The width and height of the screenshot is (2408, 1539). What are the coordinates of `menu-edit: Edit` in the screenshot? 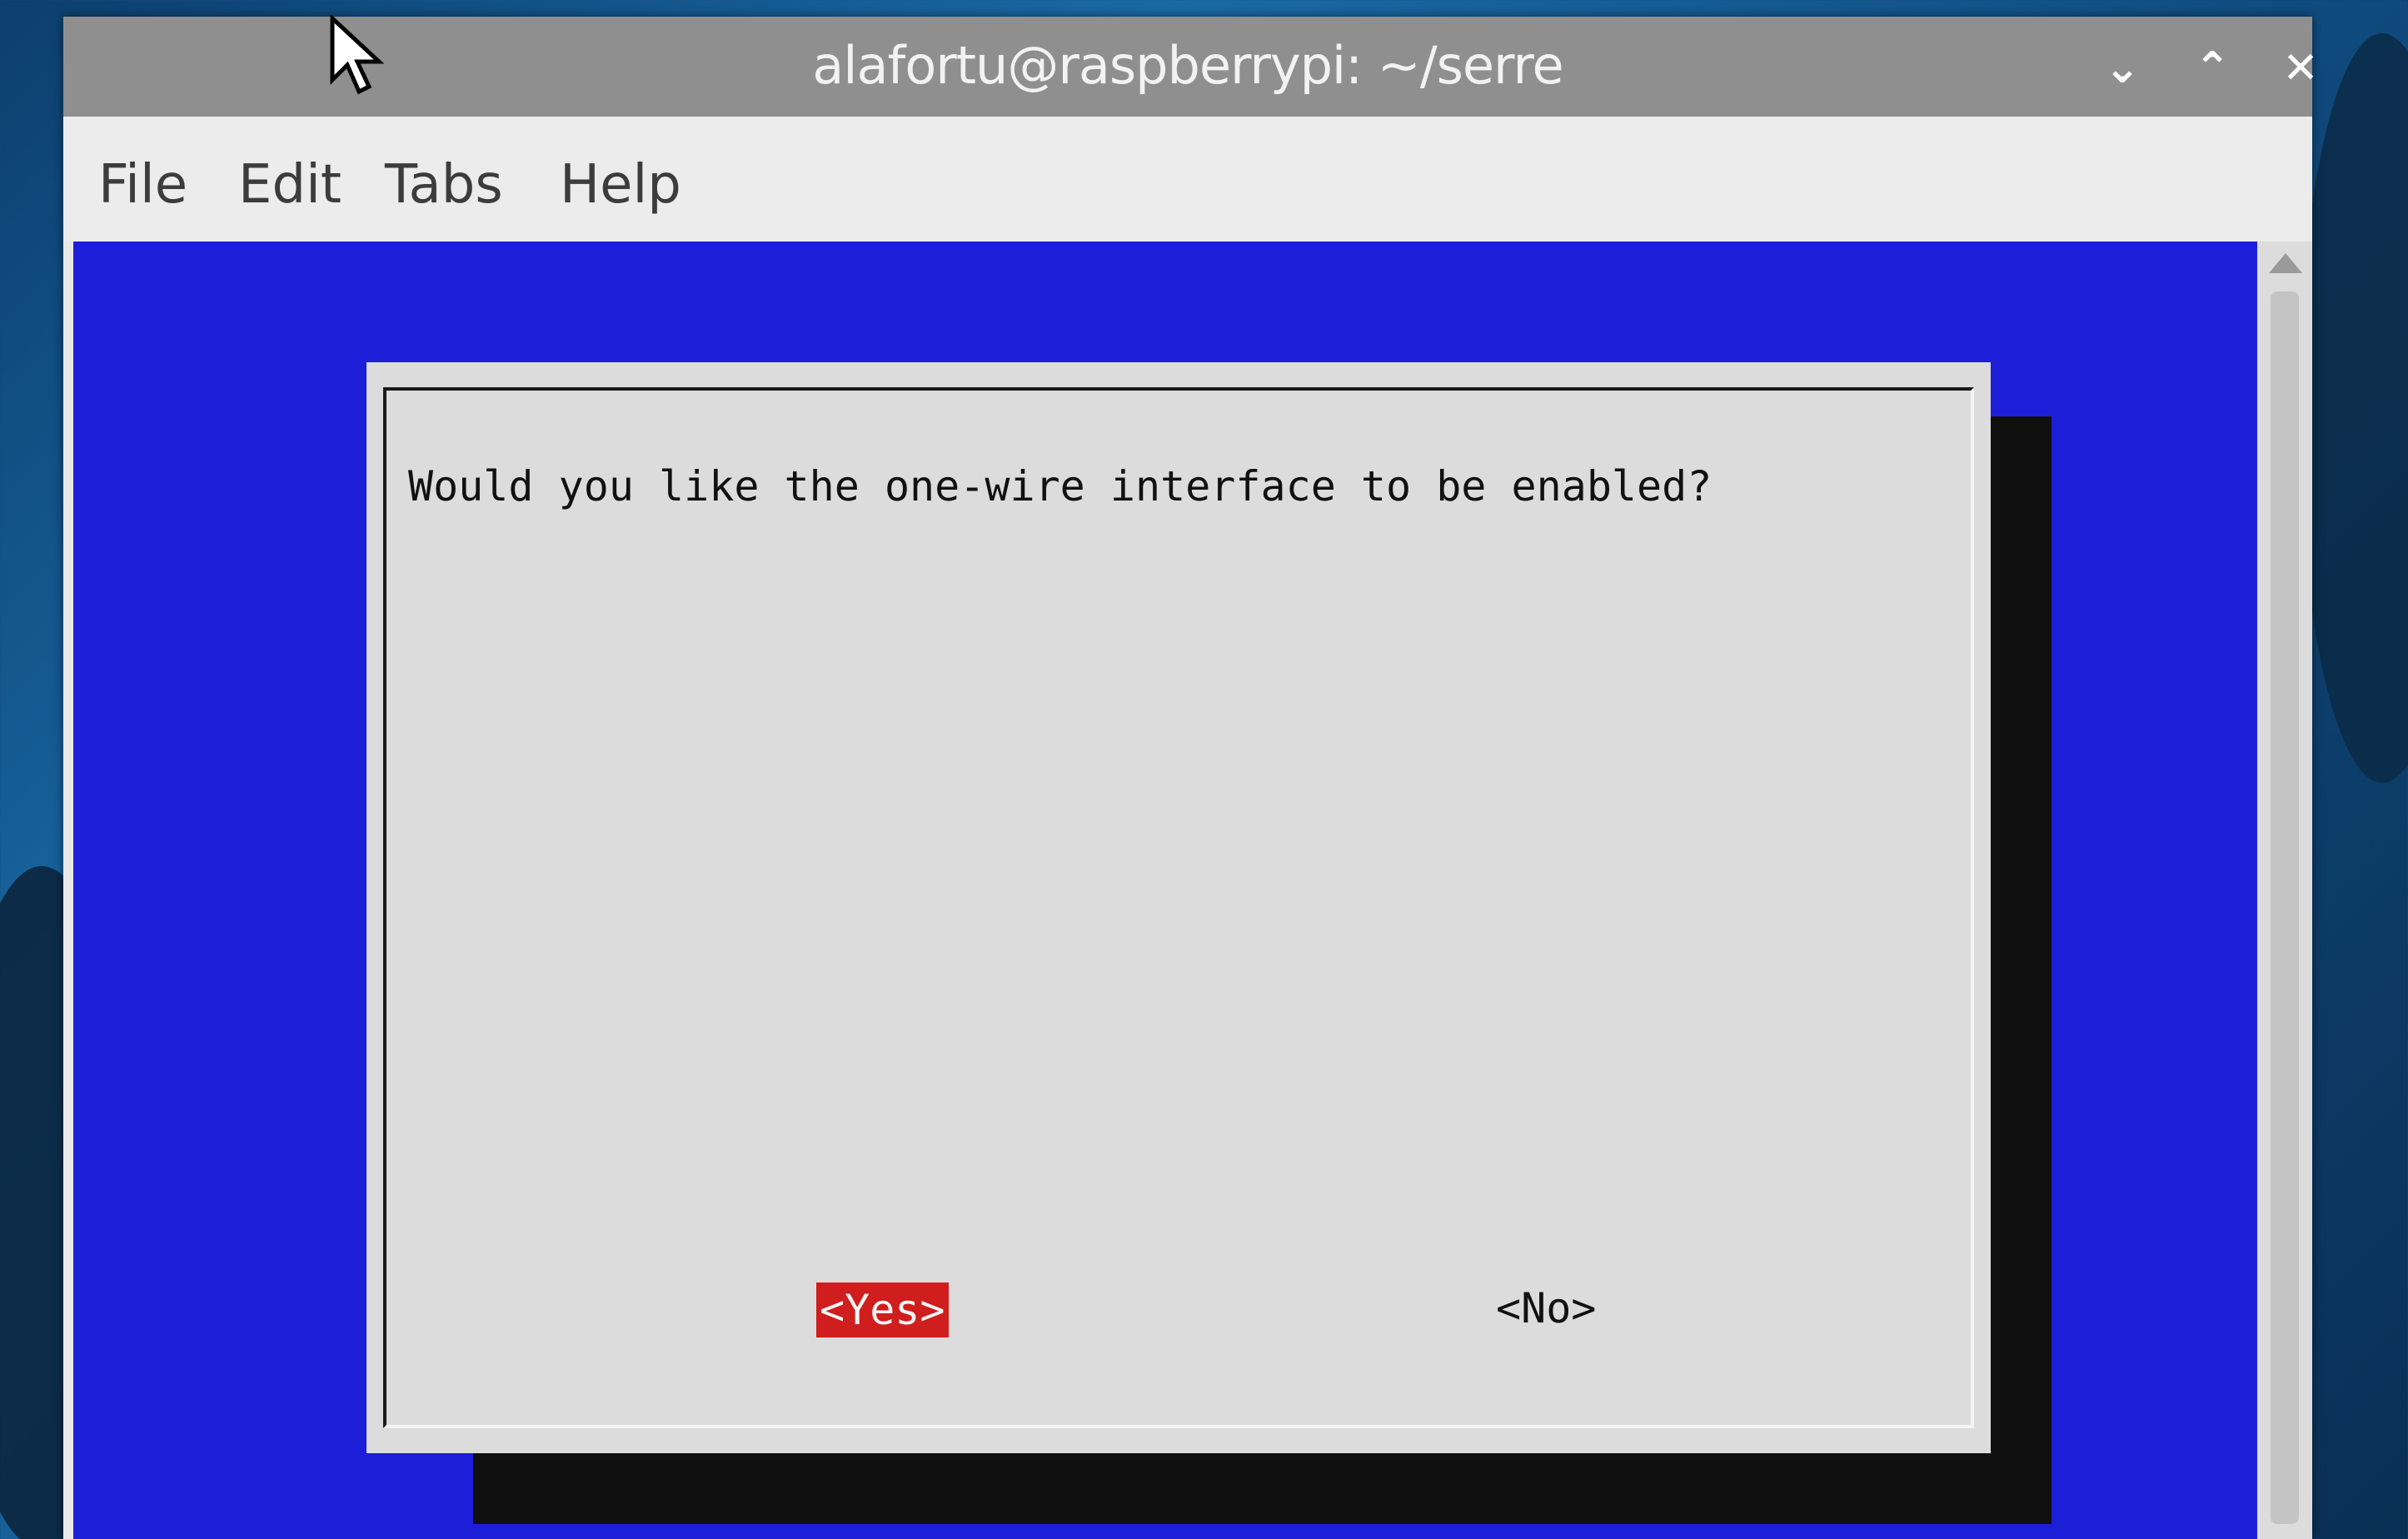 It's located at (290, 185).